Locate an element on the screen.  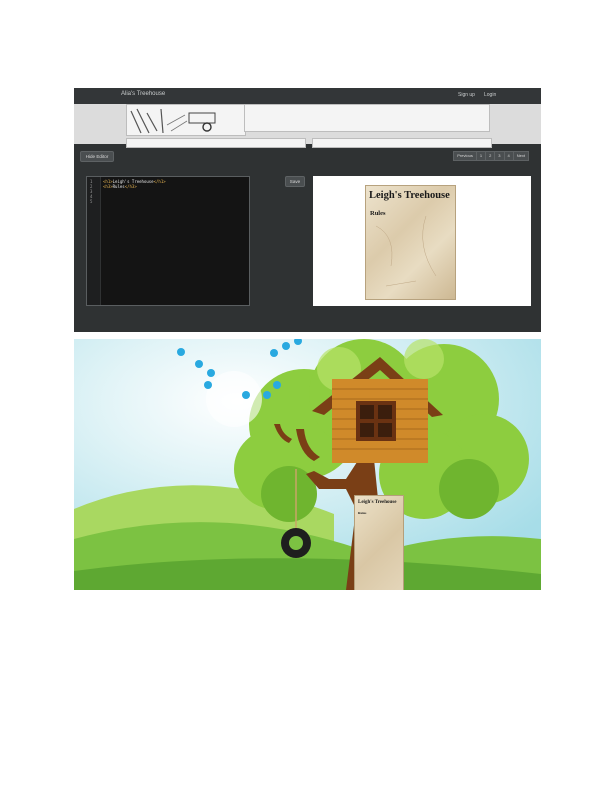
signup-link: Sign up is located at coordinates (466, 95).